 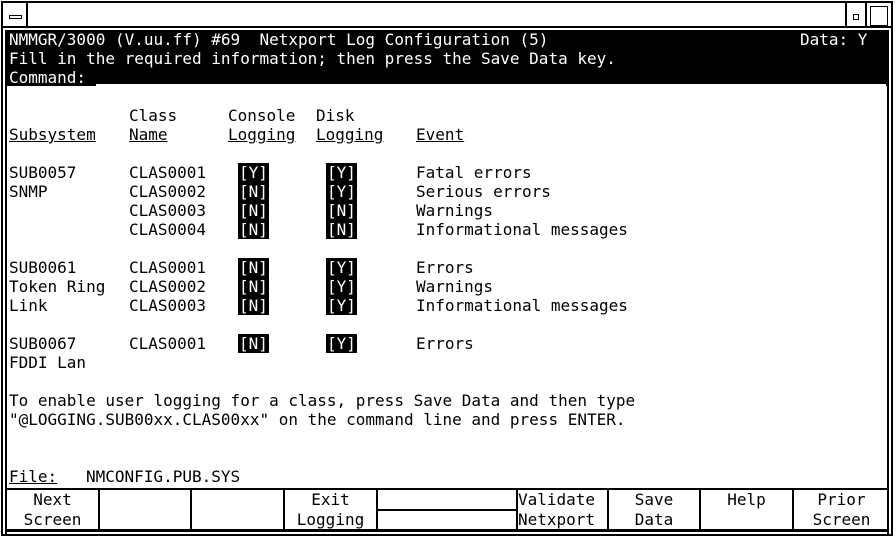 What do you see at coordinates (335, 115) in the screenshot?
I see `col-disk-line1: Disk` at bounding box center [335, 115].